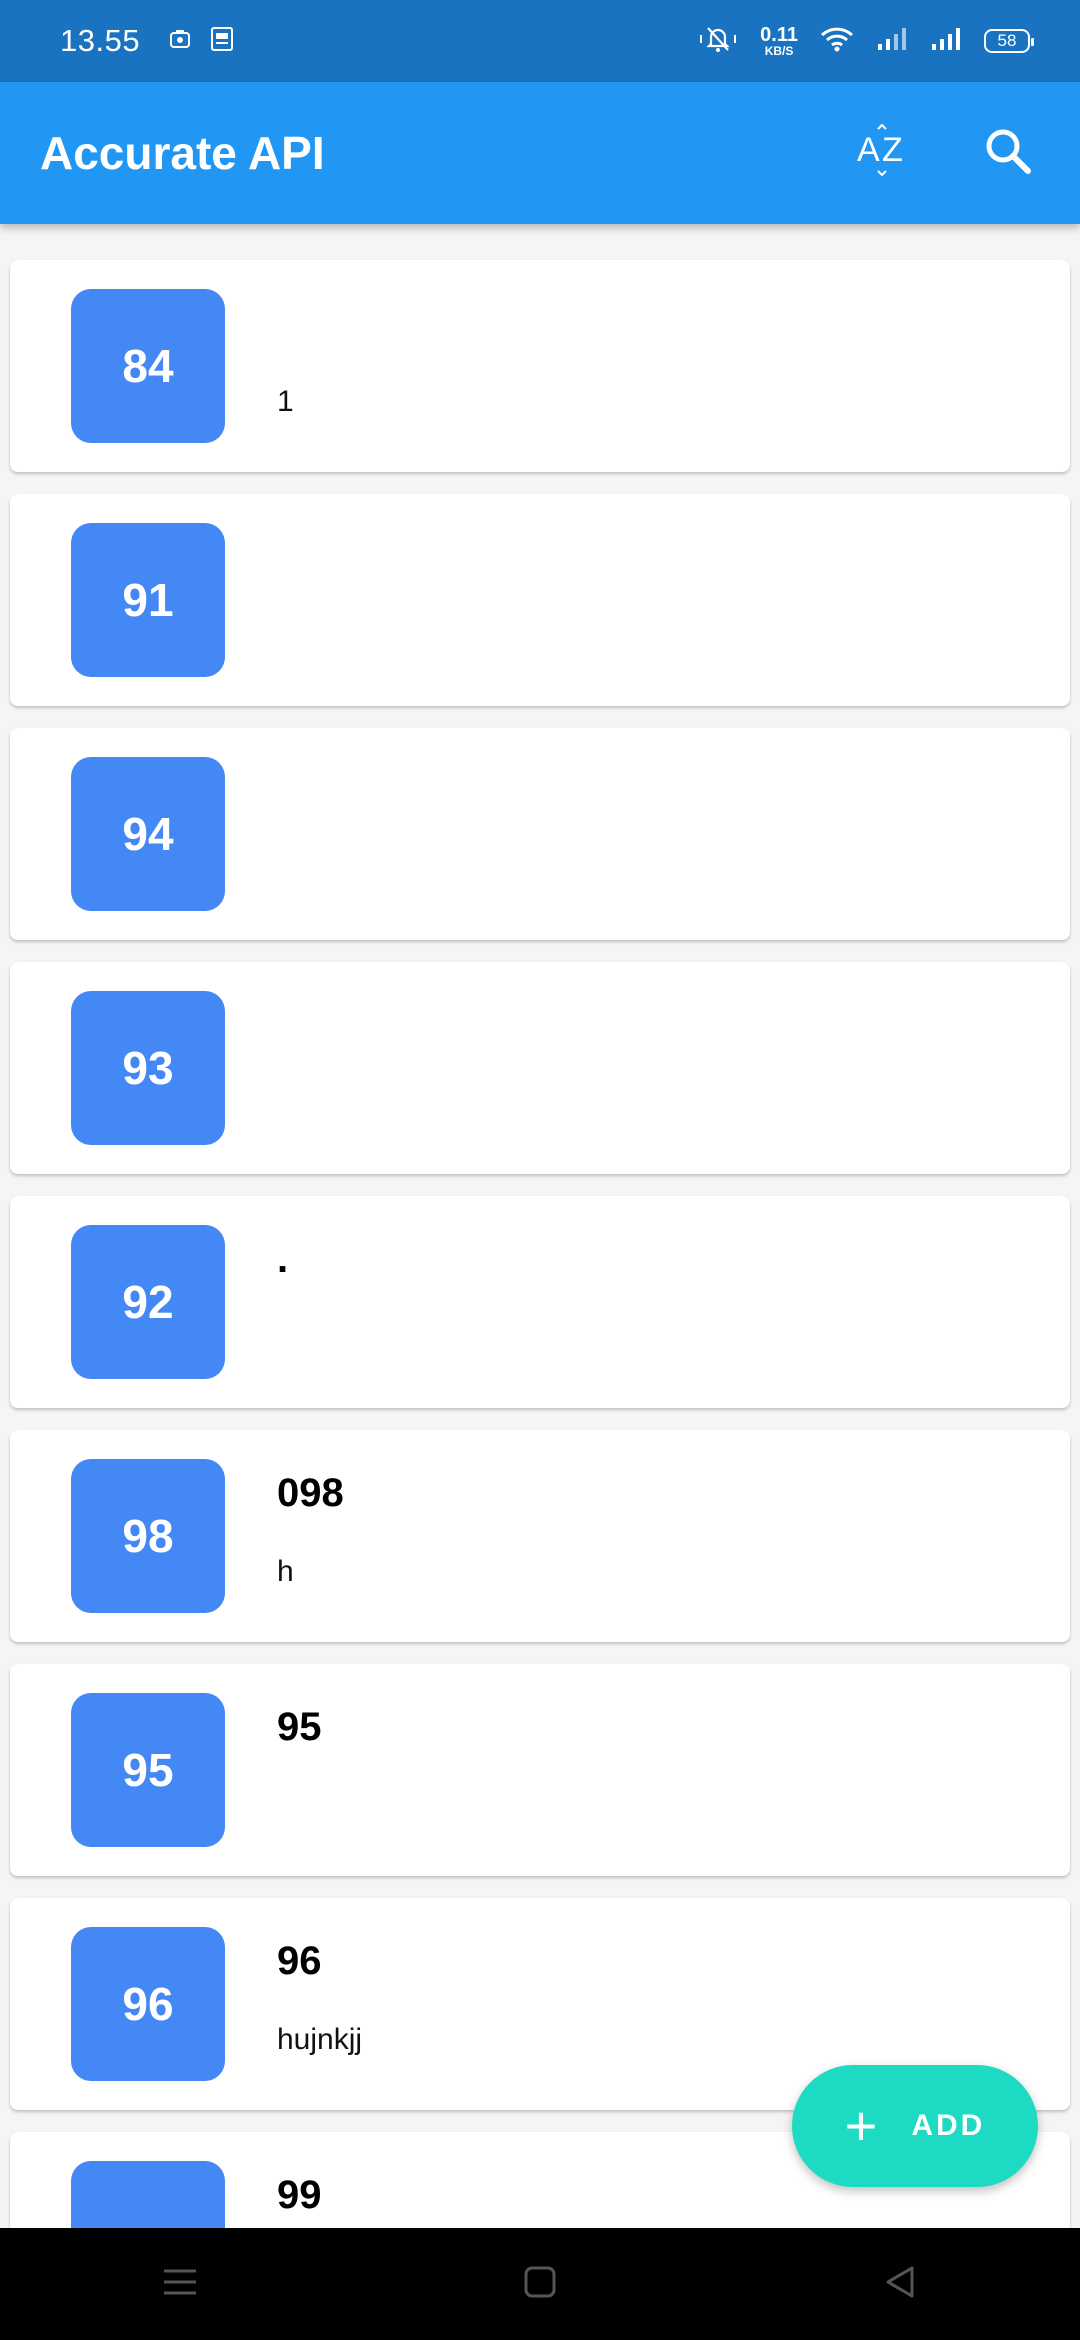 The width and height of the screenshot is (1080, 2340). Describe the element at coordinates (837, 41) in the screenshot. I see `wifi-icon` at that location.